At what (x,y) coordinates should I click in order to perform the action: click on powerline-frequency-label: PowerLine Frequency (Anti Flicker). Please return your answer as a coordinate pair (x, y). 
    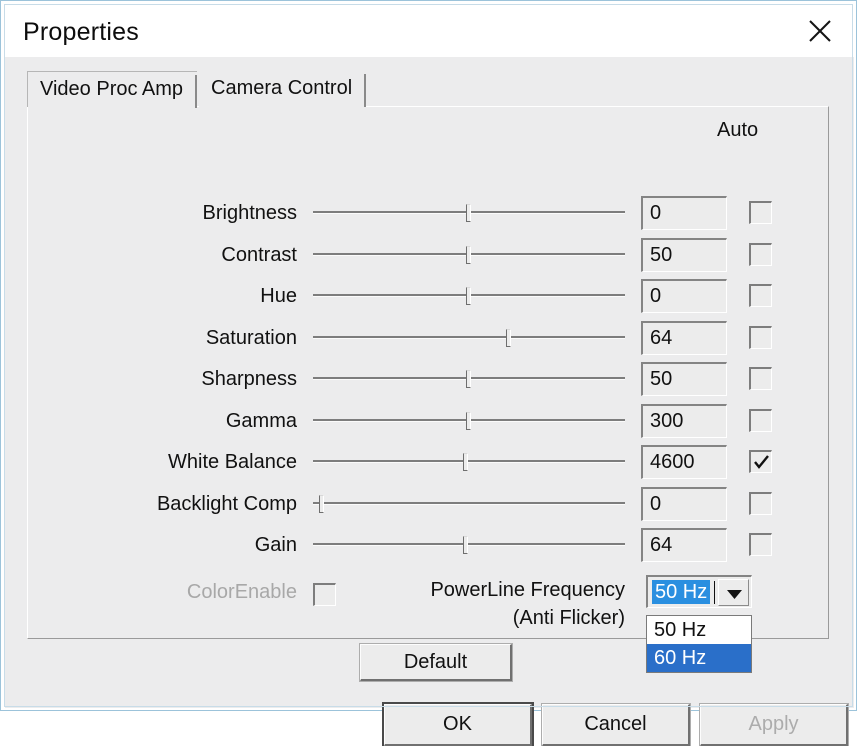
    Looking at the image, I should click on (495, 604).